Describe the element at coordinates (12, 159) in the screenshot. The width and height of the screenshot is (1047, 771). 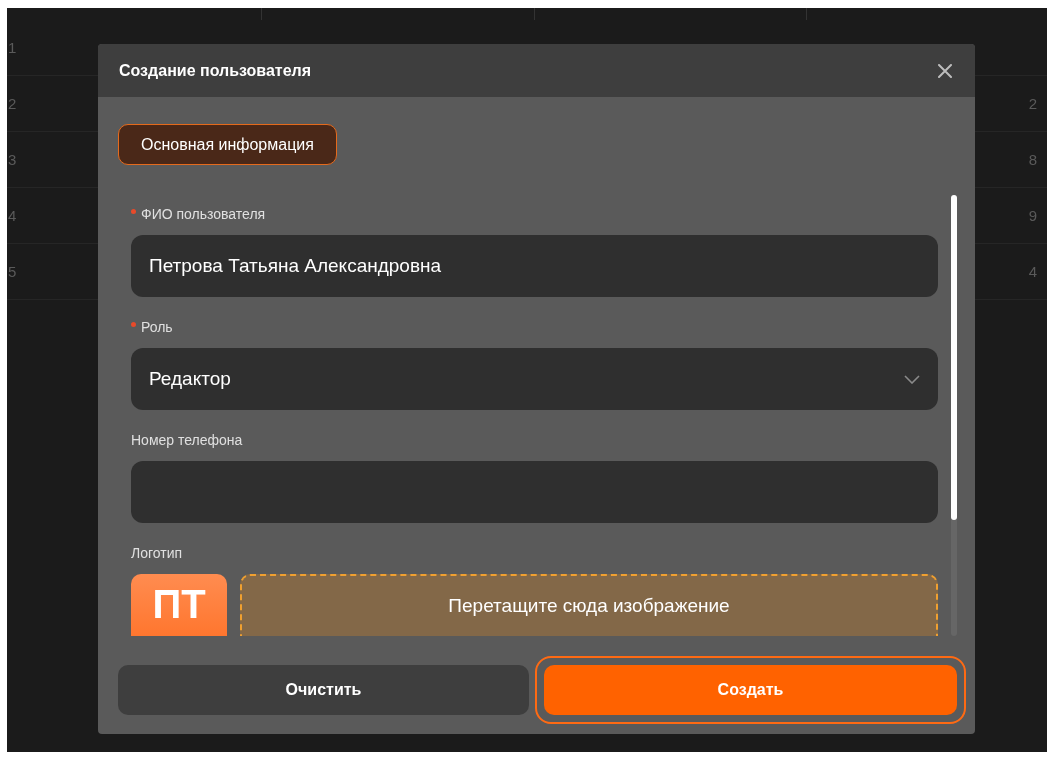
I see `row-number: 3` at that location.